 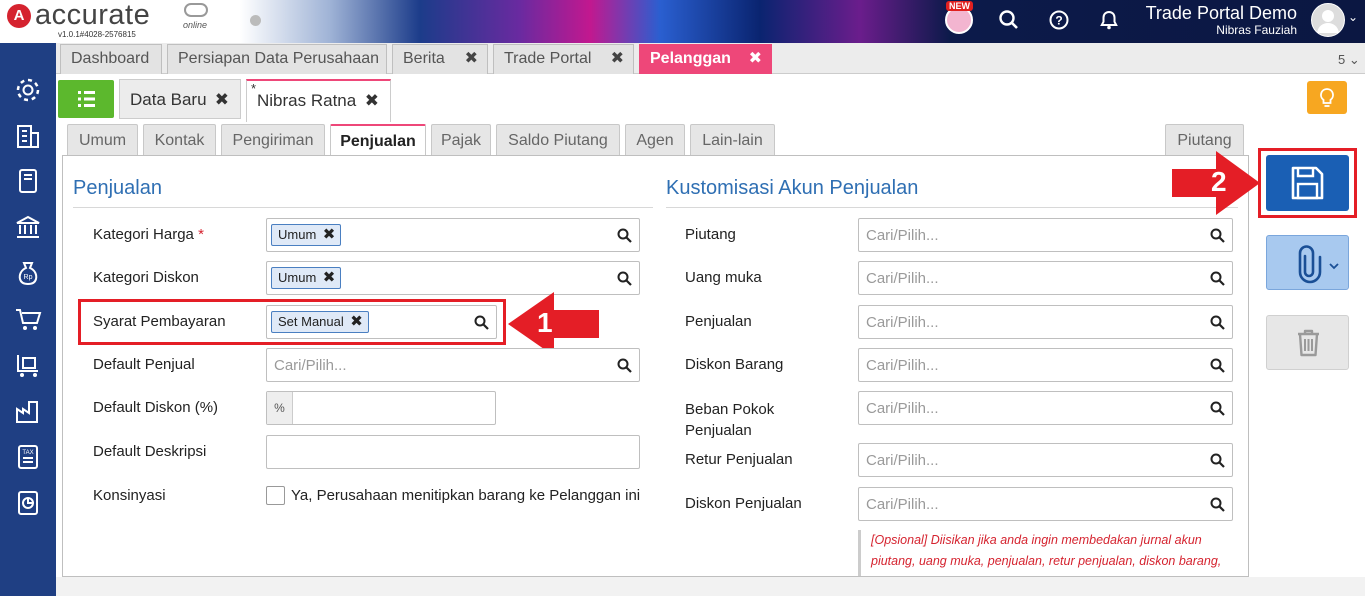 I want to click on tax-icon: TAX, so click(x=28, y=457).